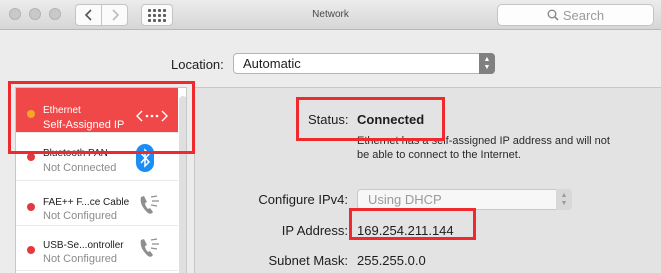 The image size is (661, 273). What do you see at coordinates (86, 202) in the screenshot?
I see `service-name: FAE++ F...ce Cable` at bounding box center [86, 202].